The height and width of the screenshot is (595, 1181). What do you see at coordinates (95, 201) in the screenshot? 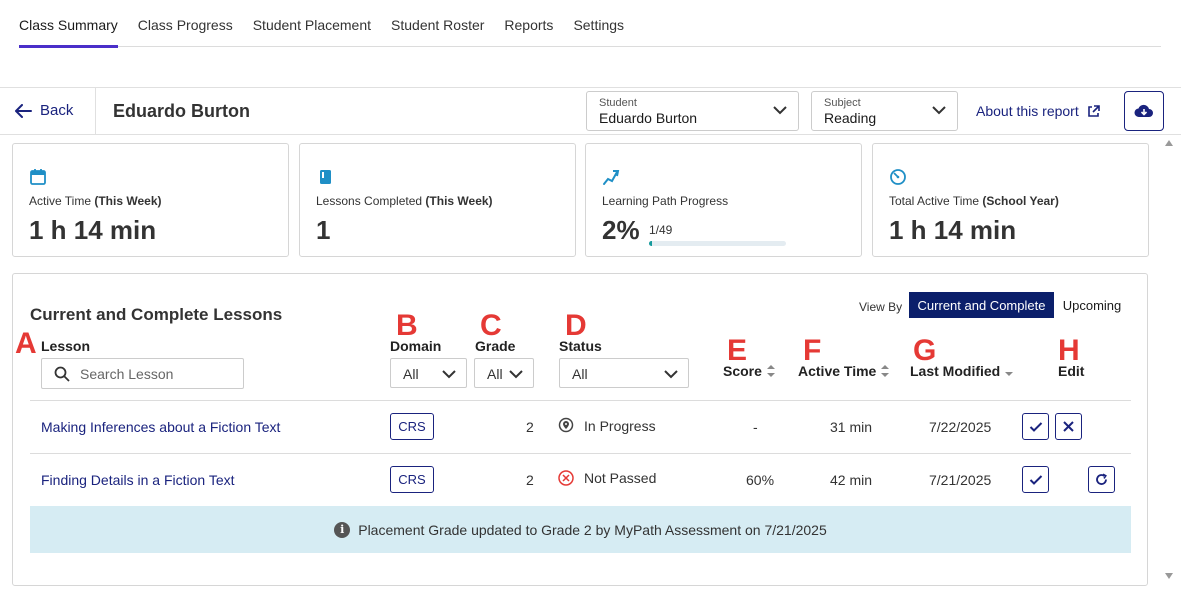
I see `card-title: Active Time (This Week)` at bounding box center [95, 201].